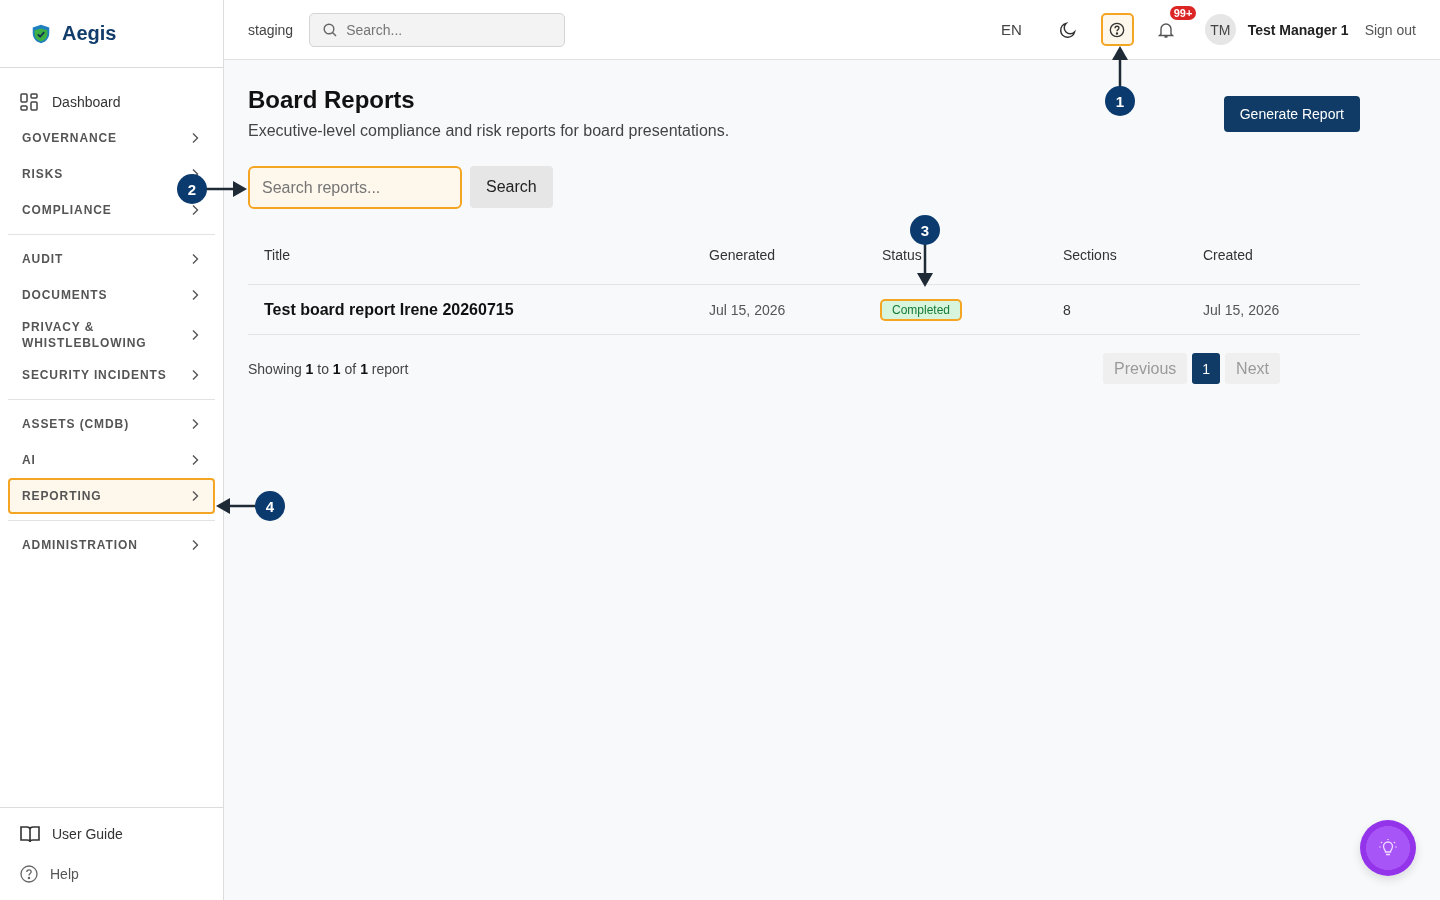  What do you see at coordinates (111, 460) in the screenshot?
I see `sidebar-group: AI` at bounding box center [111, 460].